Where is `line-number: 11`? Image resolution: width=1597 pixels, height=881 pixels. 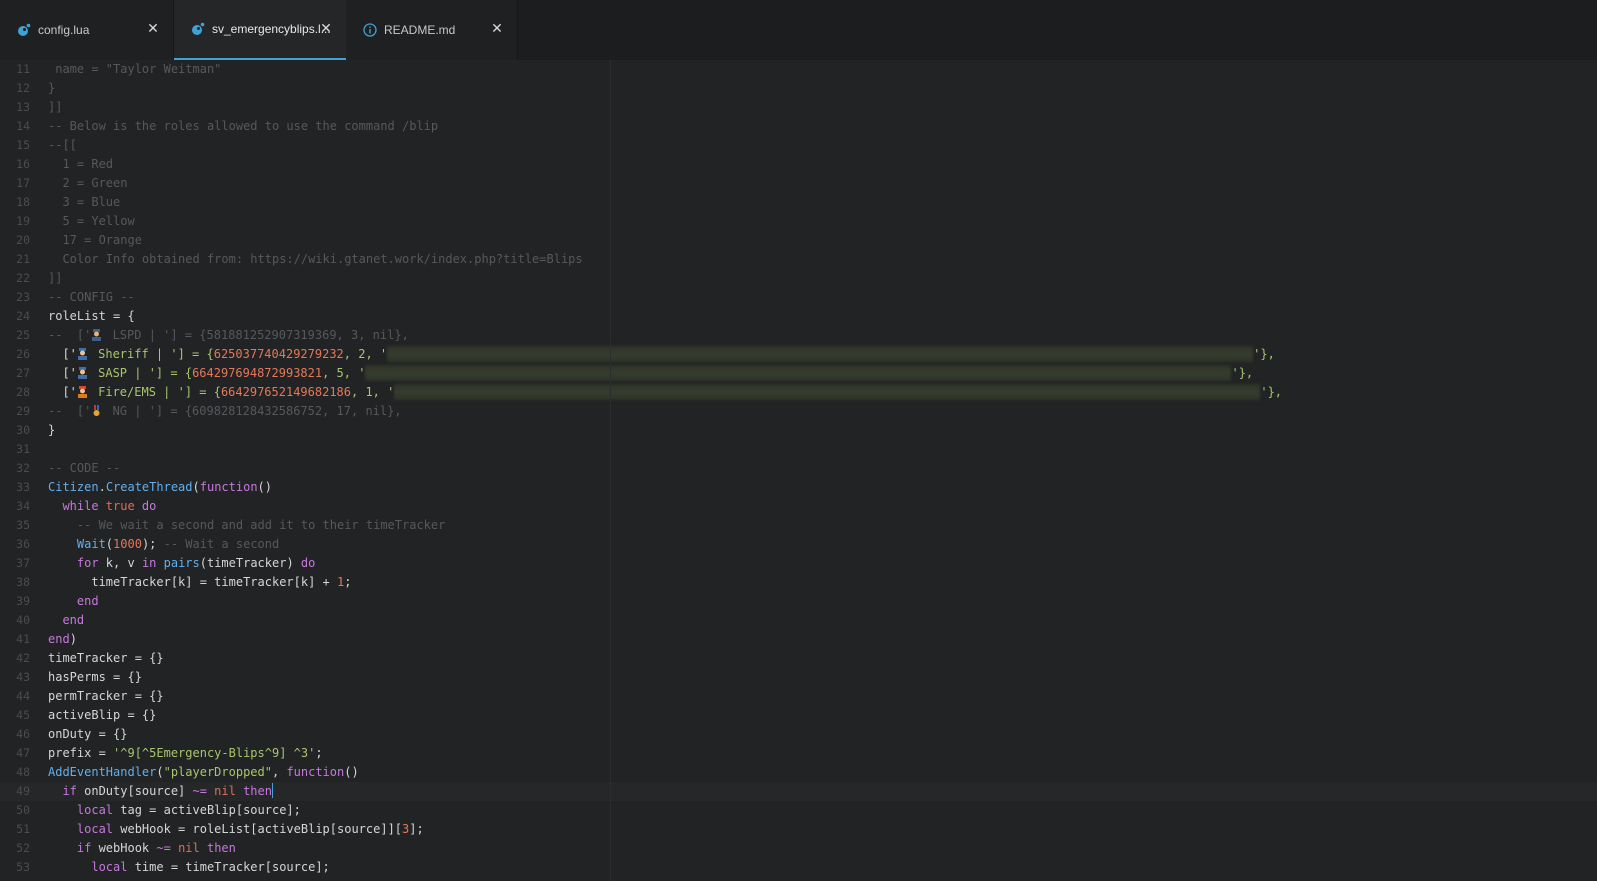
line-number: 11 is located at coordinates (23, 69).